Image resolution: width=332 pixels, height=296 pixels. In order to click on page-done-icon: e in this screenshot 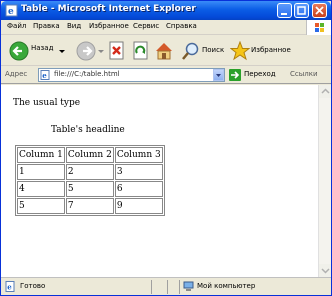, I will do `click(10, 286)`.